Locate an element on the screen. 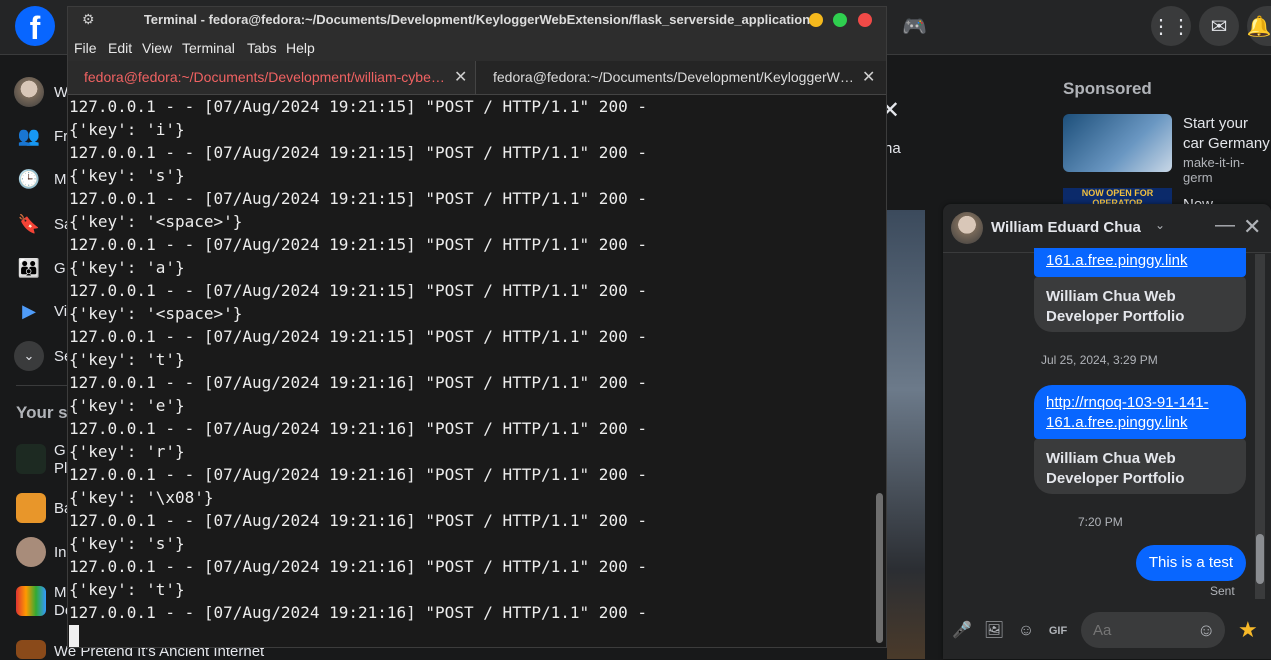  nav-friends: 👥 Fr is located at coordinates (44, 136).